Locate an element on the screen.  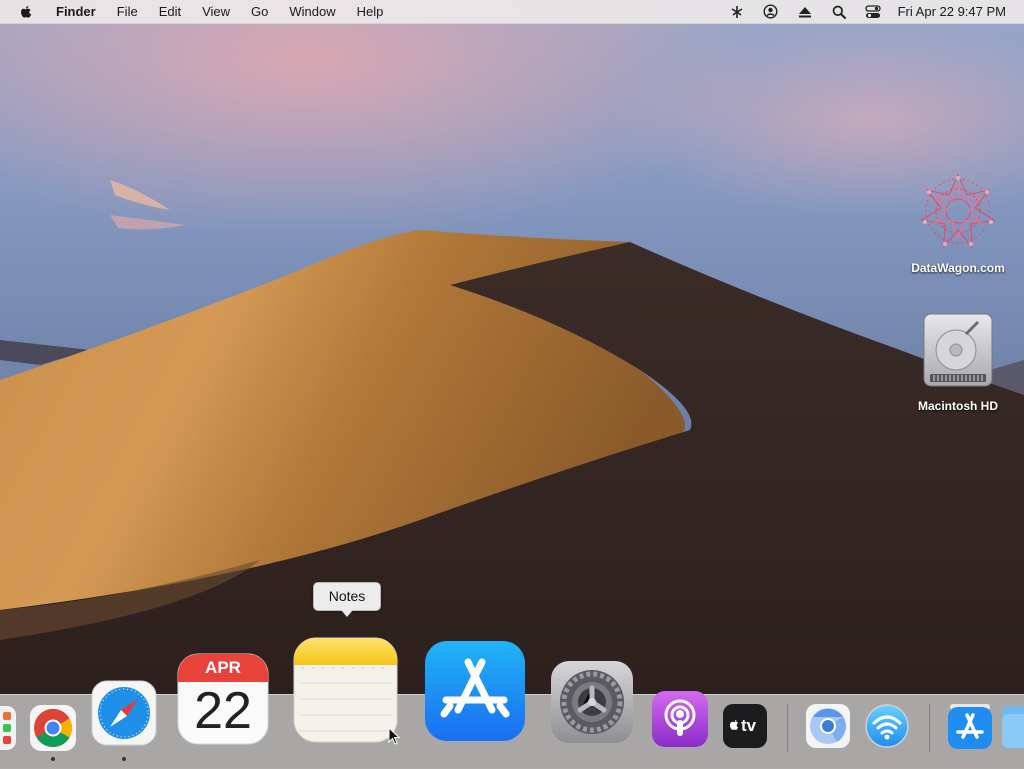
dock-app-launchpad is located at coordinates (9, 730).